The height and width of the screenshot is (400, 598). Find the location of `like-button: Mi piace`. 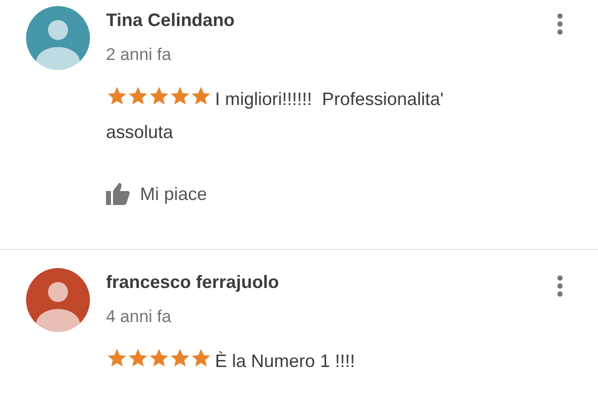

like-button: Mi piace is located at coordinates (157, 194).